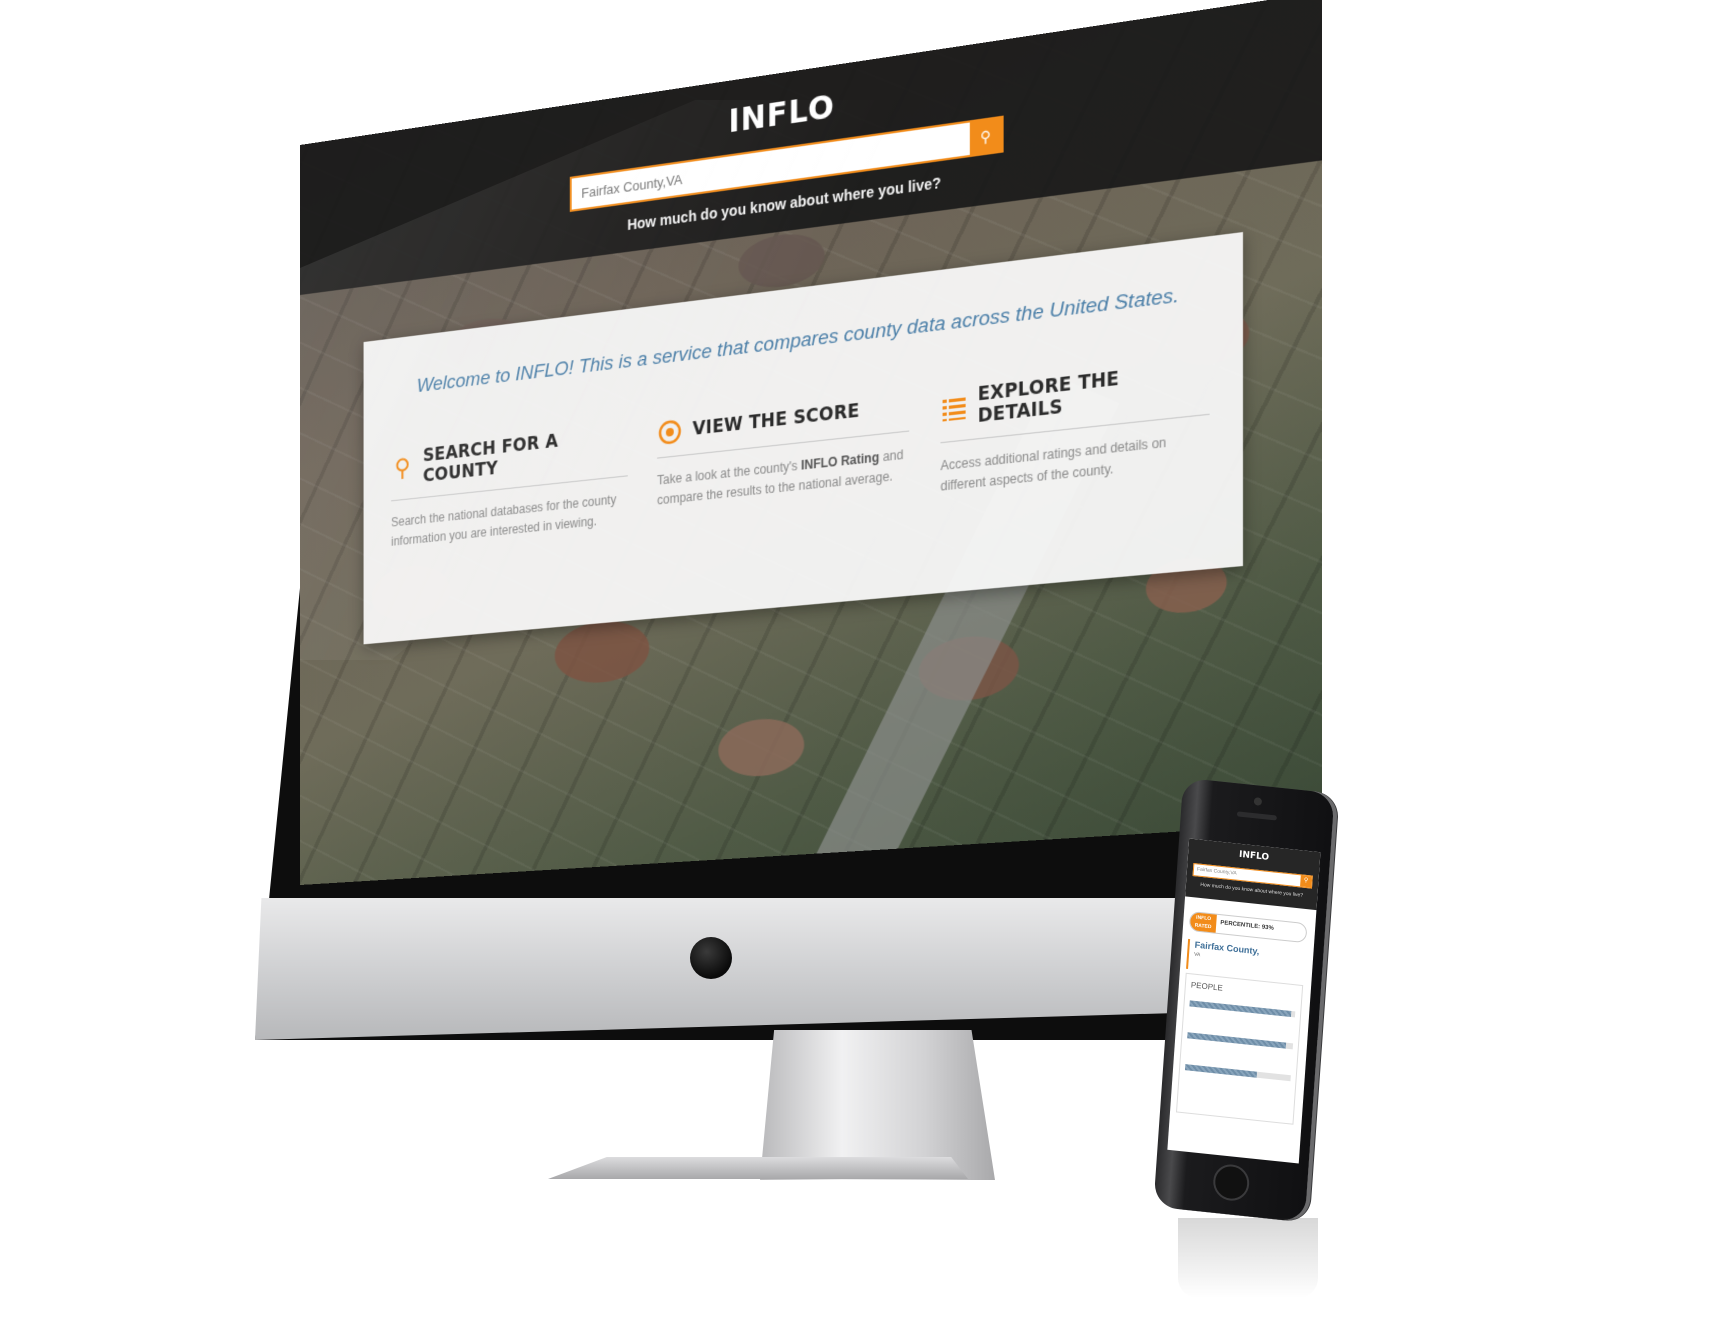 This screenshot has width=1722, height=1318. I want to click on phone-reflection, so click(1248, 1258).